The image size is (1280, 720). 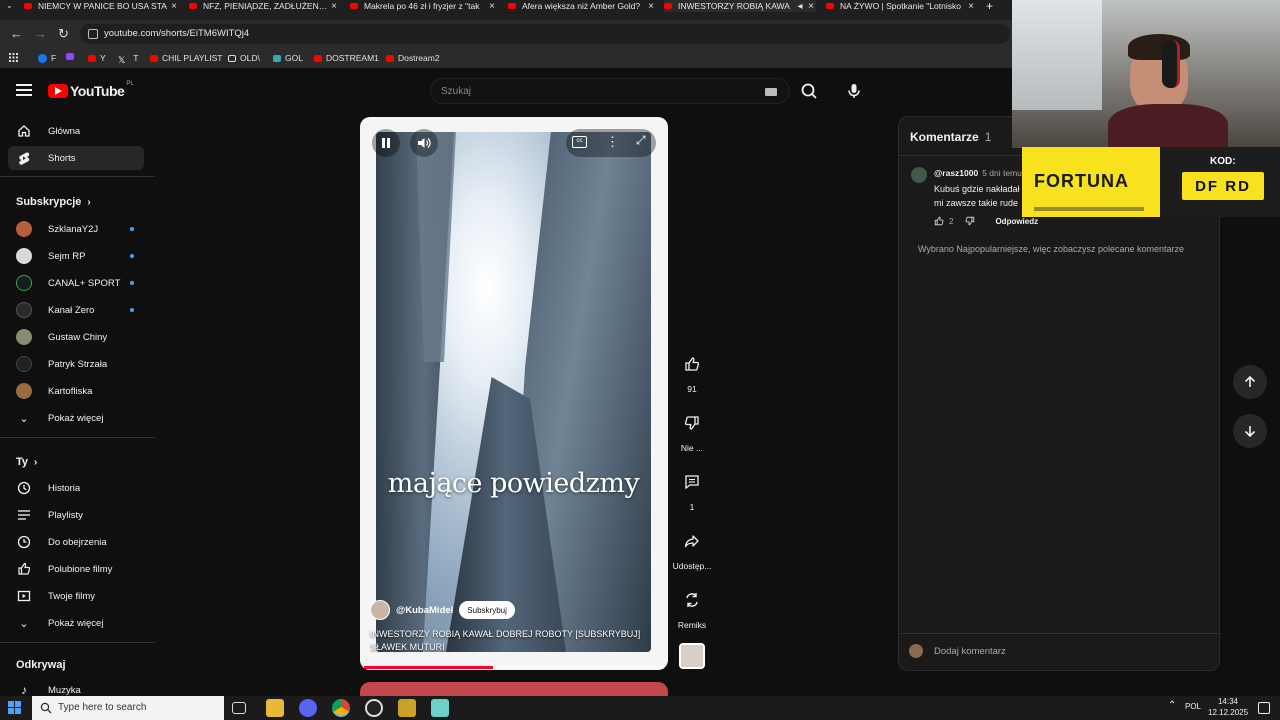 I want to click on guide-item-subscription: CANAL+ SPORT, so click(x=76, y=283).